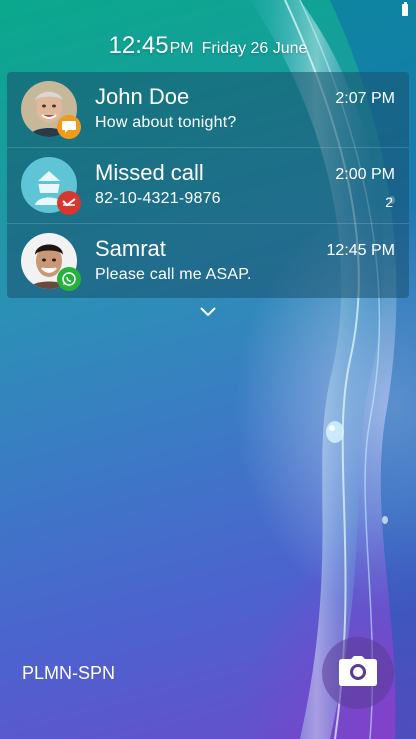  What do you see at coordinates (389, 202) in the screenshot?
I see `missed-call-count: 2` at bounding box center [389, 202].